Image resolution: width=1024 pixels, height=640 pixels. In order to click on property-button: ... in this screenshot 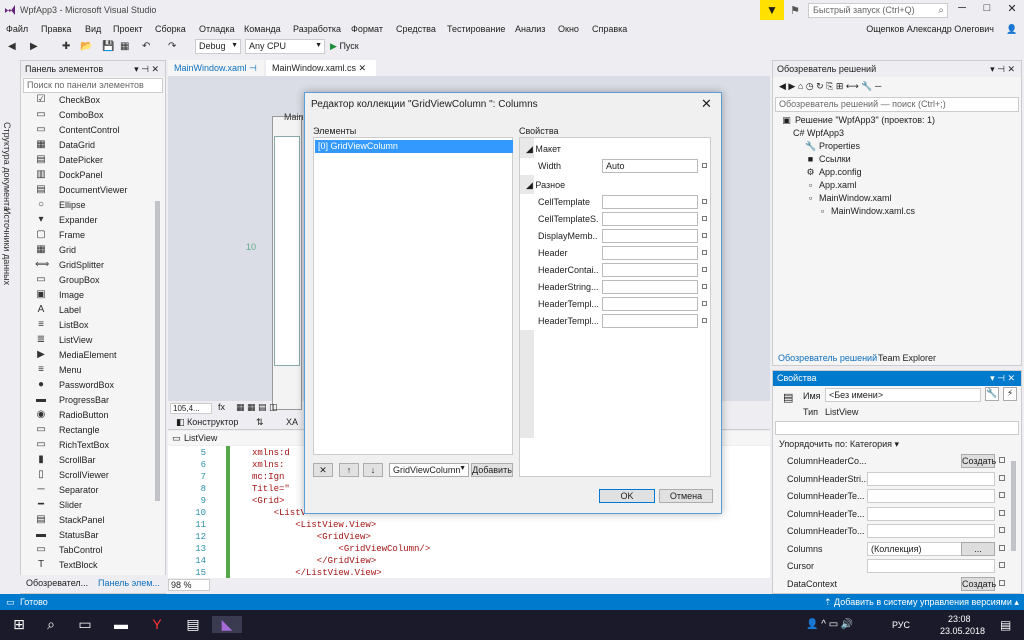, I will do `click(978, 548)`.